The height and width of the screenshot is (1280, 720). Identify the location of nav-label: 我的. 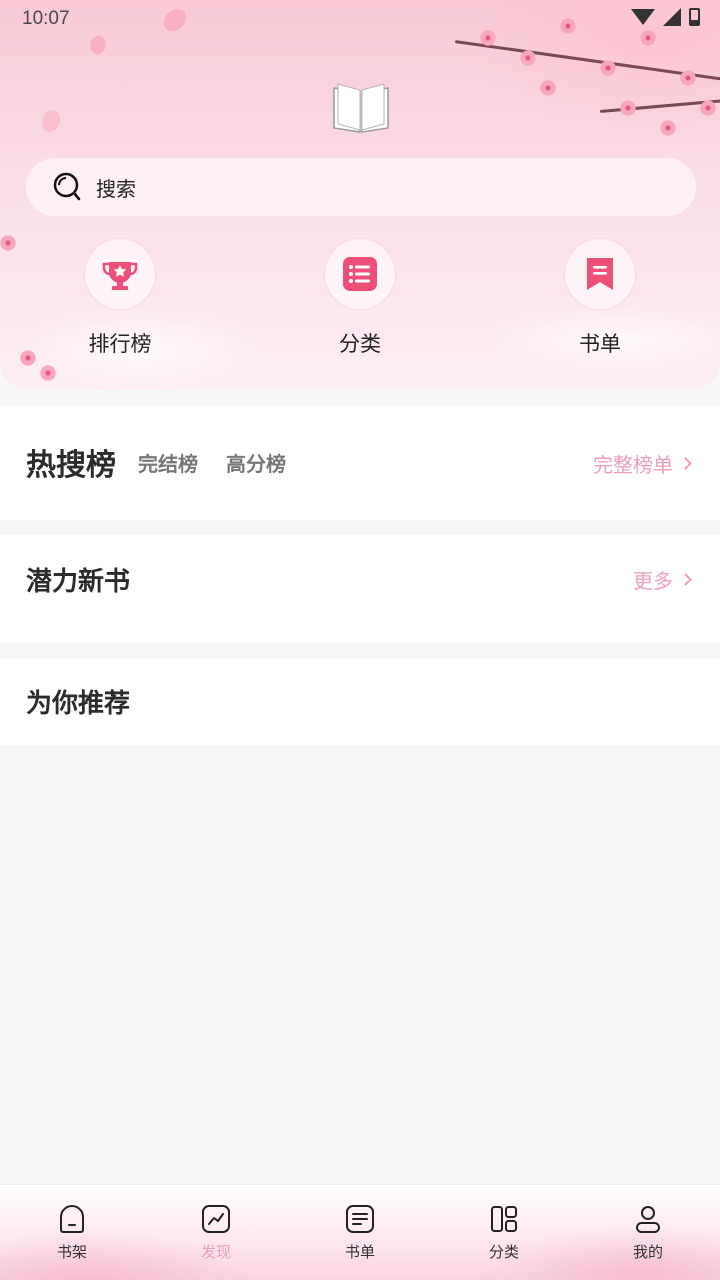
(647, 1252).